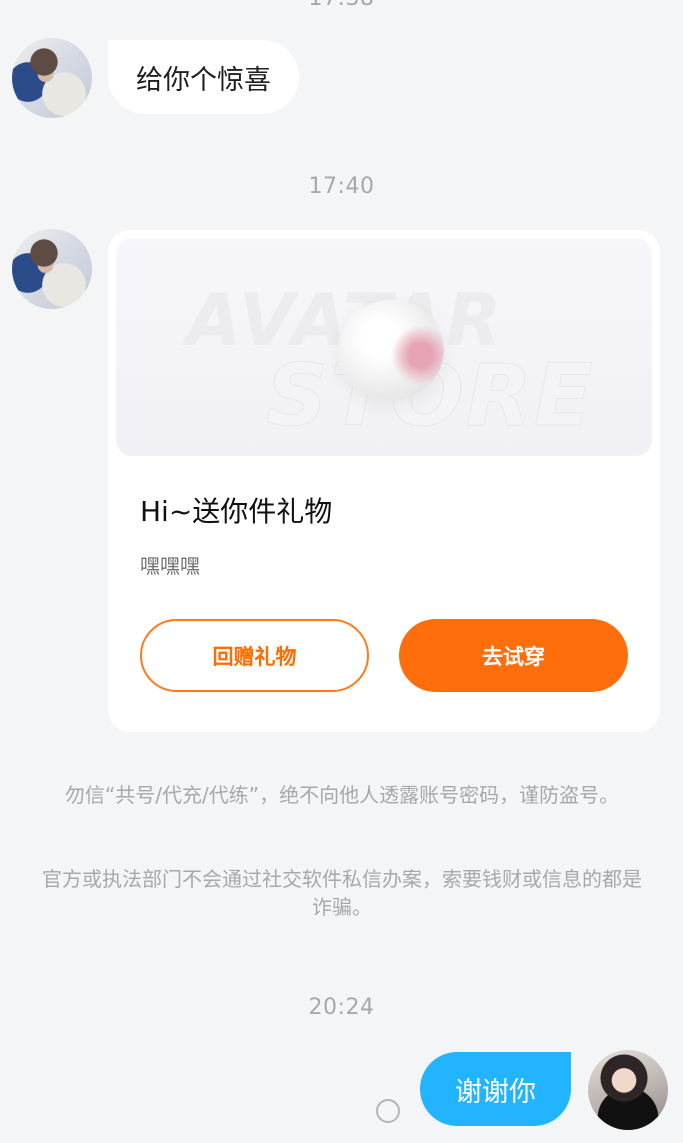  I want to click on outgoing-message-bubble: 谢谢你, so click(495, 1089).